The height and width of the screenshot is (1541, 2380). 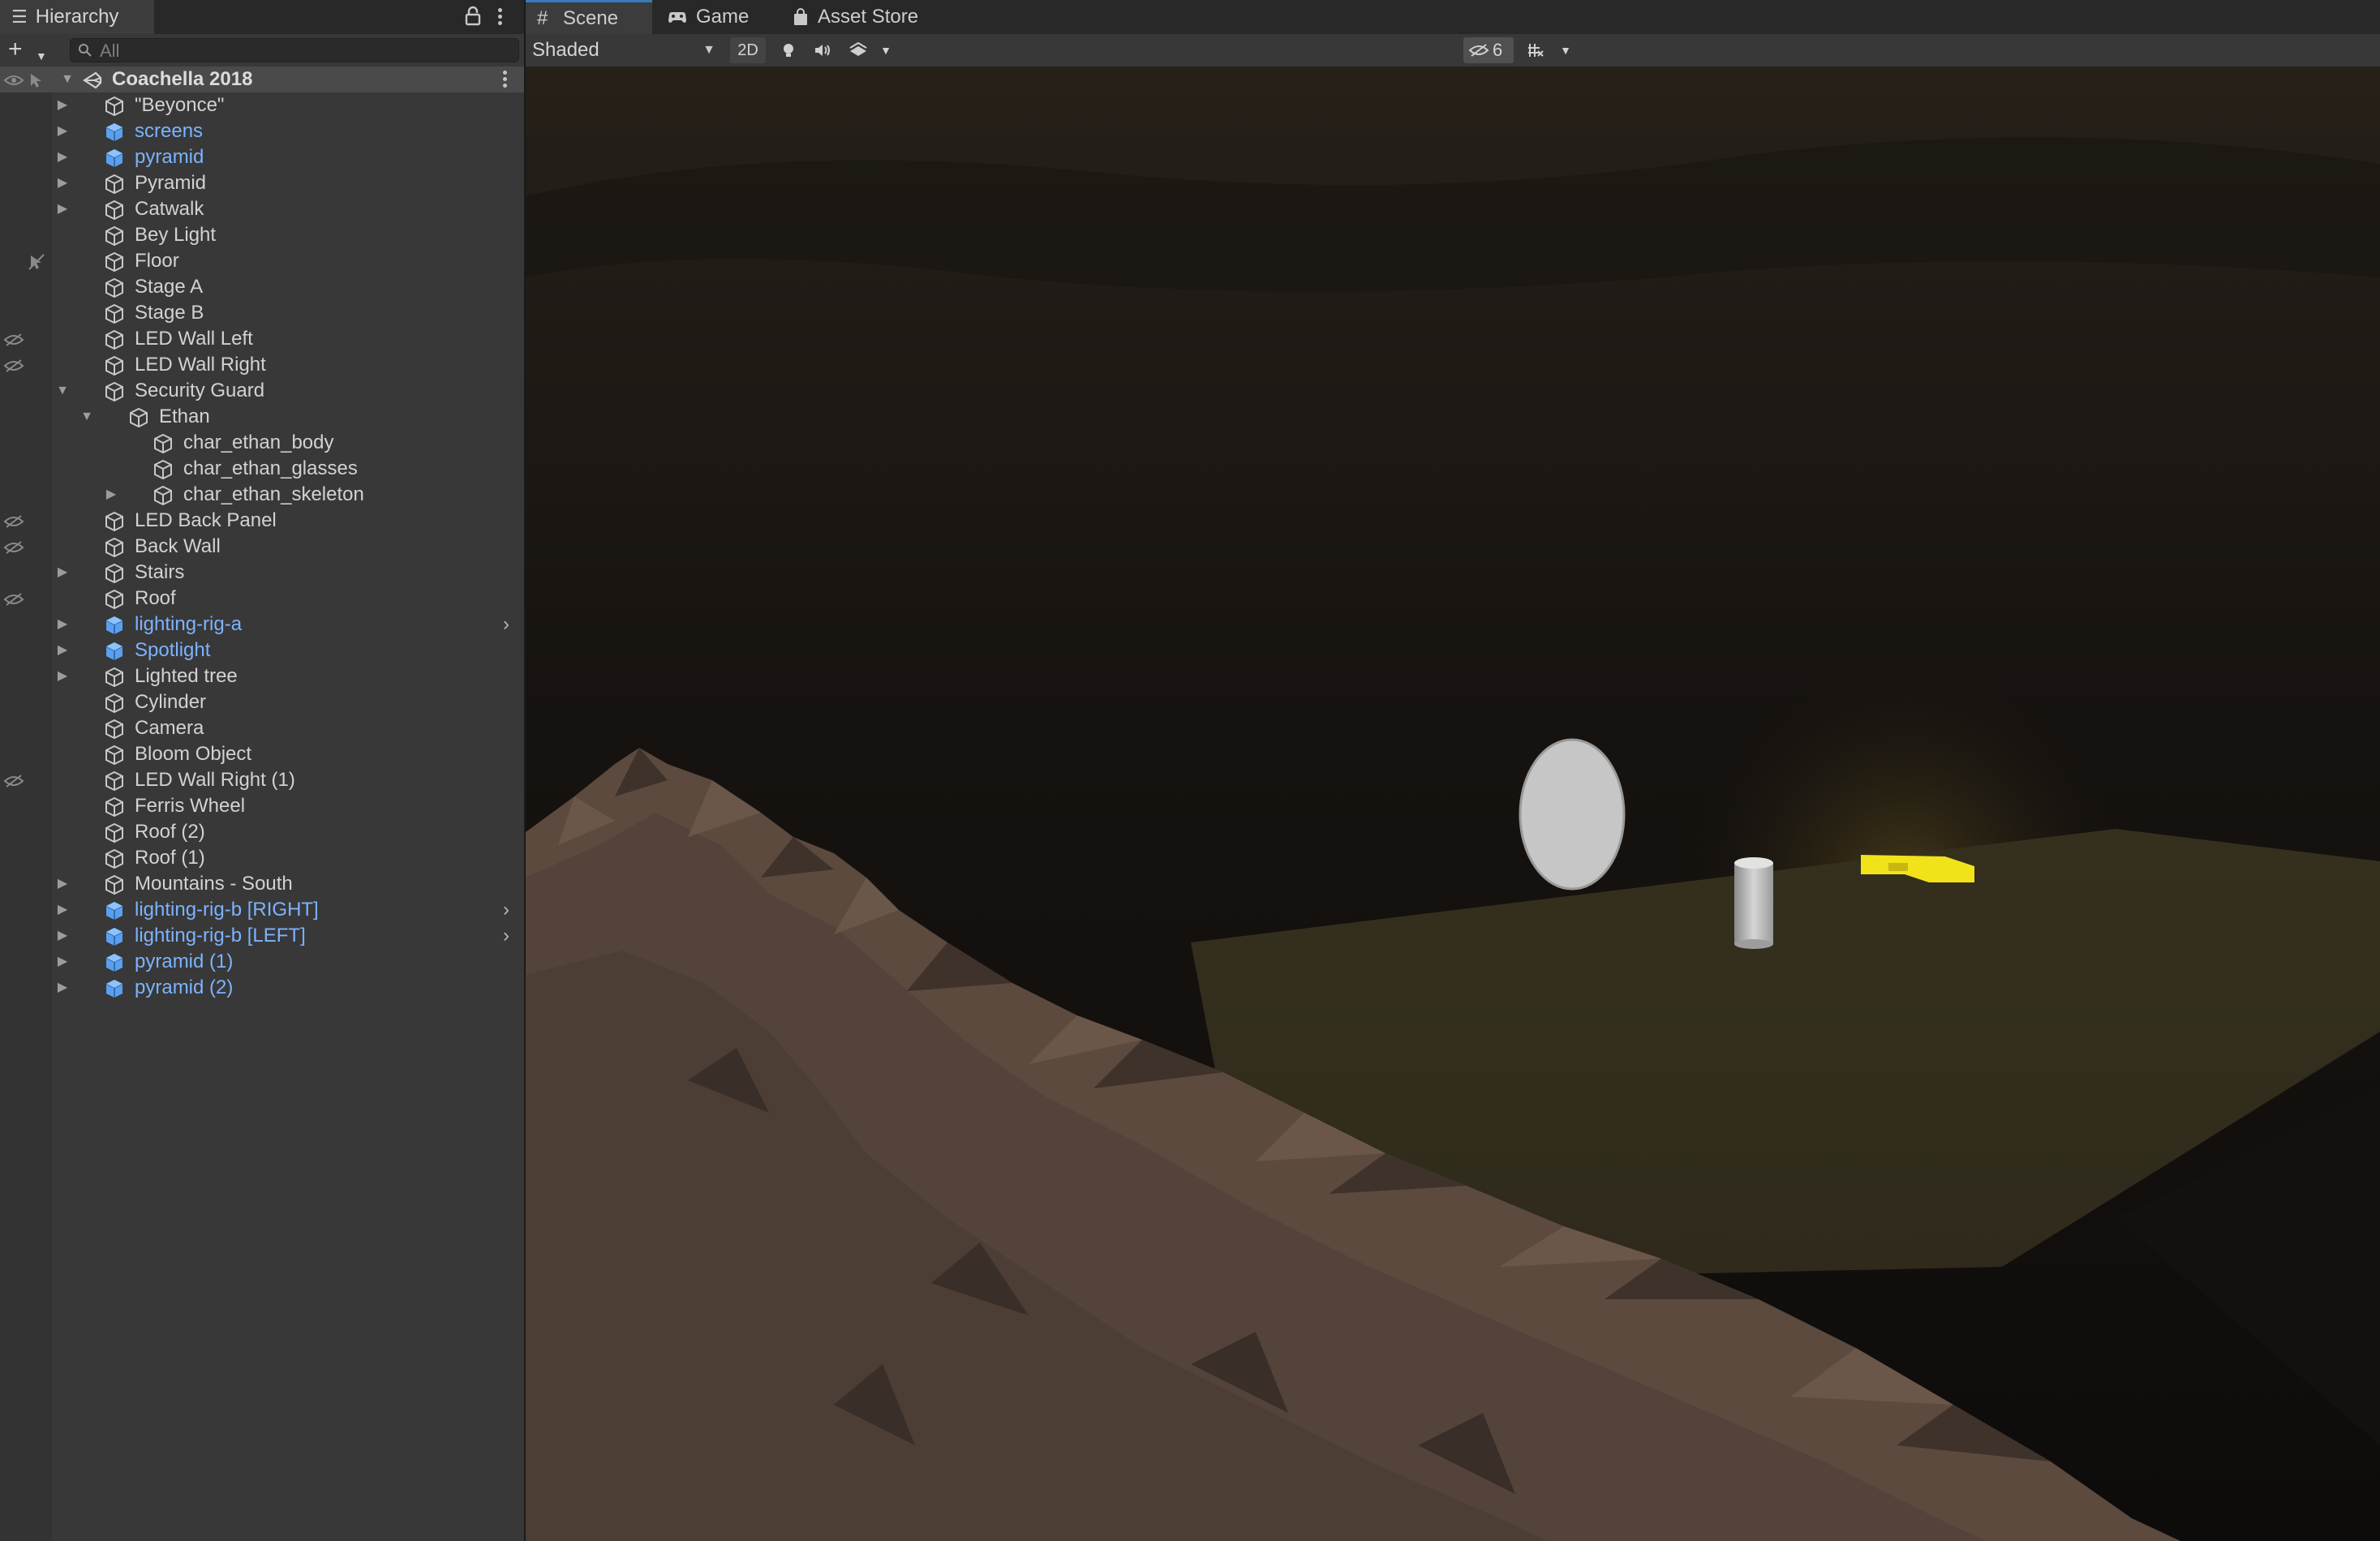 What do you see at coordinates (262, 650) in the screenshot?
I see `hierarchy-row: ▶ Spotlight` at bounding box center [262, 650].